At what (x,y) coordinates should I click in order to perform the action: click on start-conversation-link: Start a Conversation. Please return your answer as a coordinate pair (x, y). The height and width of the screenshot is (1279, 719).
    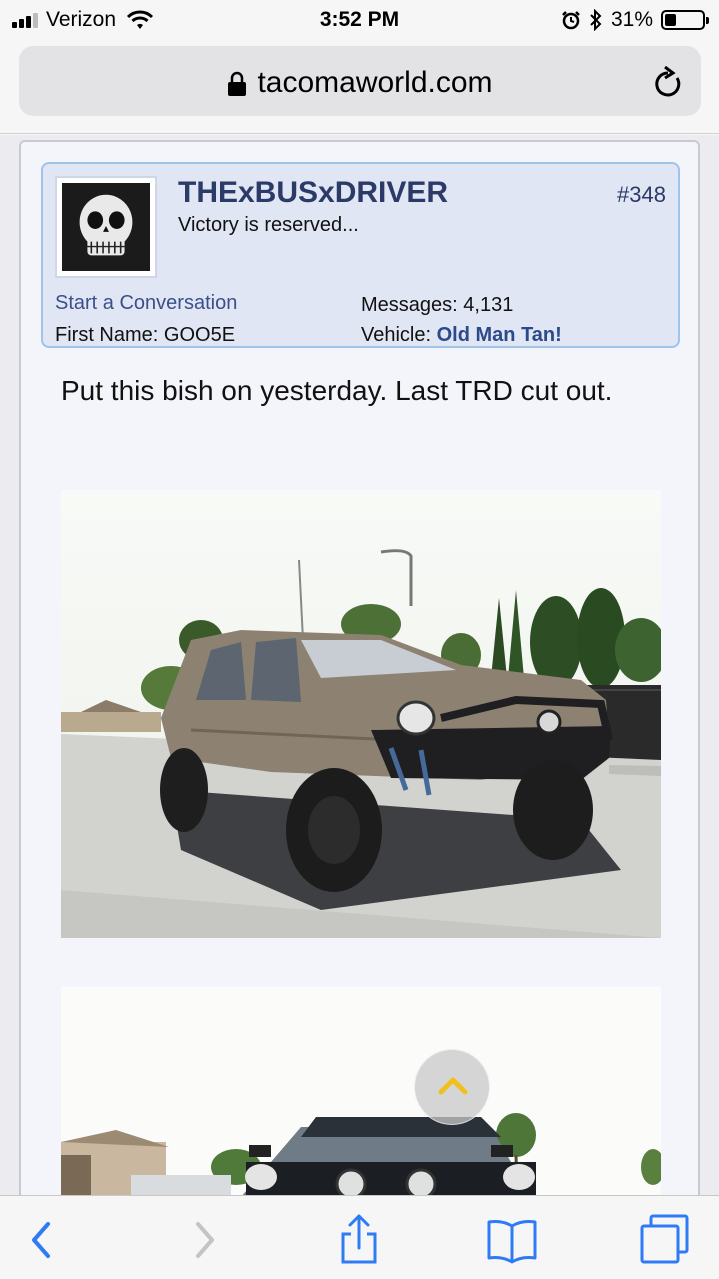
    Looking at the image, I should click on (146, 303).